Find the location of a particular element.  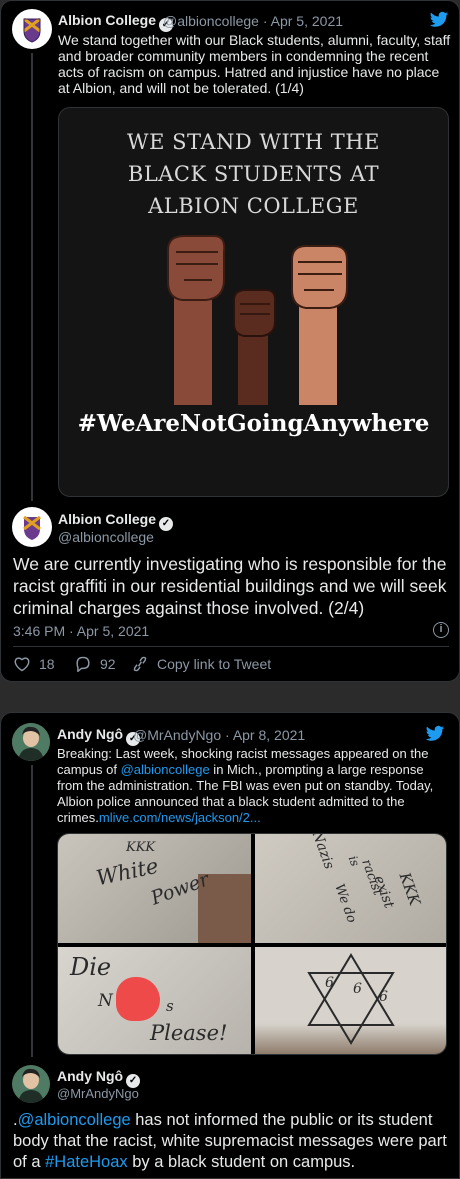

graffiti-text: s is located at coordinates (170, 1006).